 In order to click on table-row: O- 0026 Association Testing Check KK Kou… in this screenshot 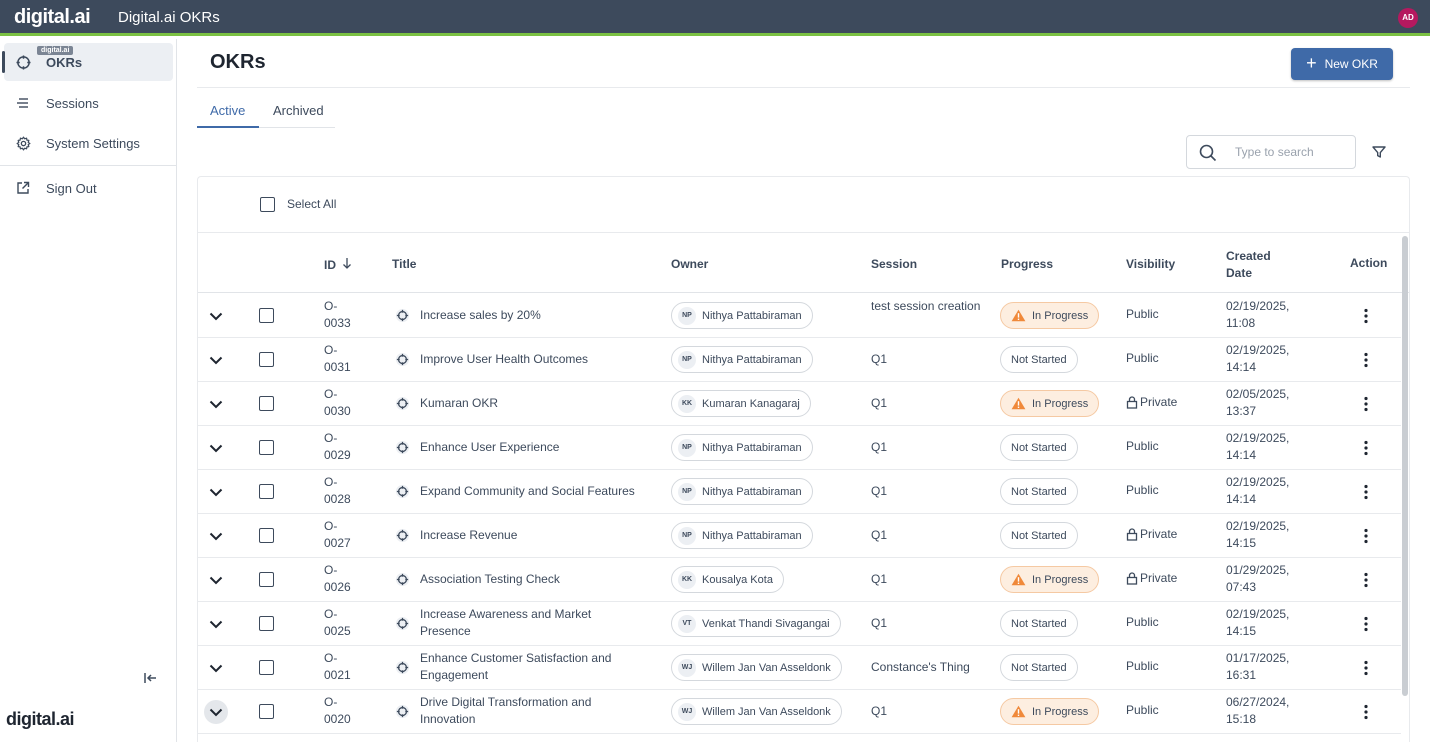, I will do `click(799, 580)`.